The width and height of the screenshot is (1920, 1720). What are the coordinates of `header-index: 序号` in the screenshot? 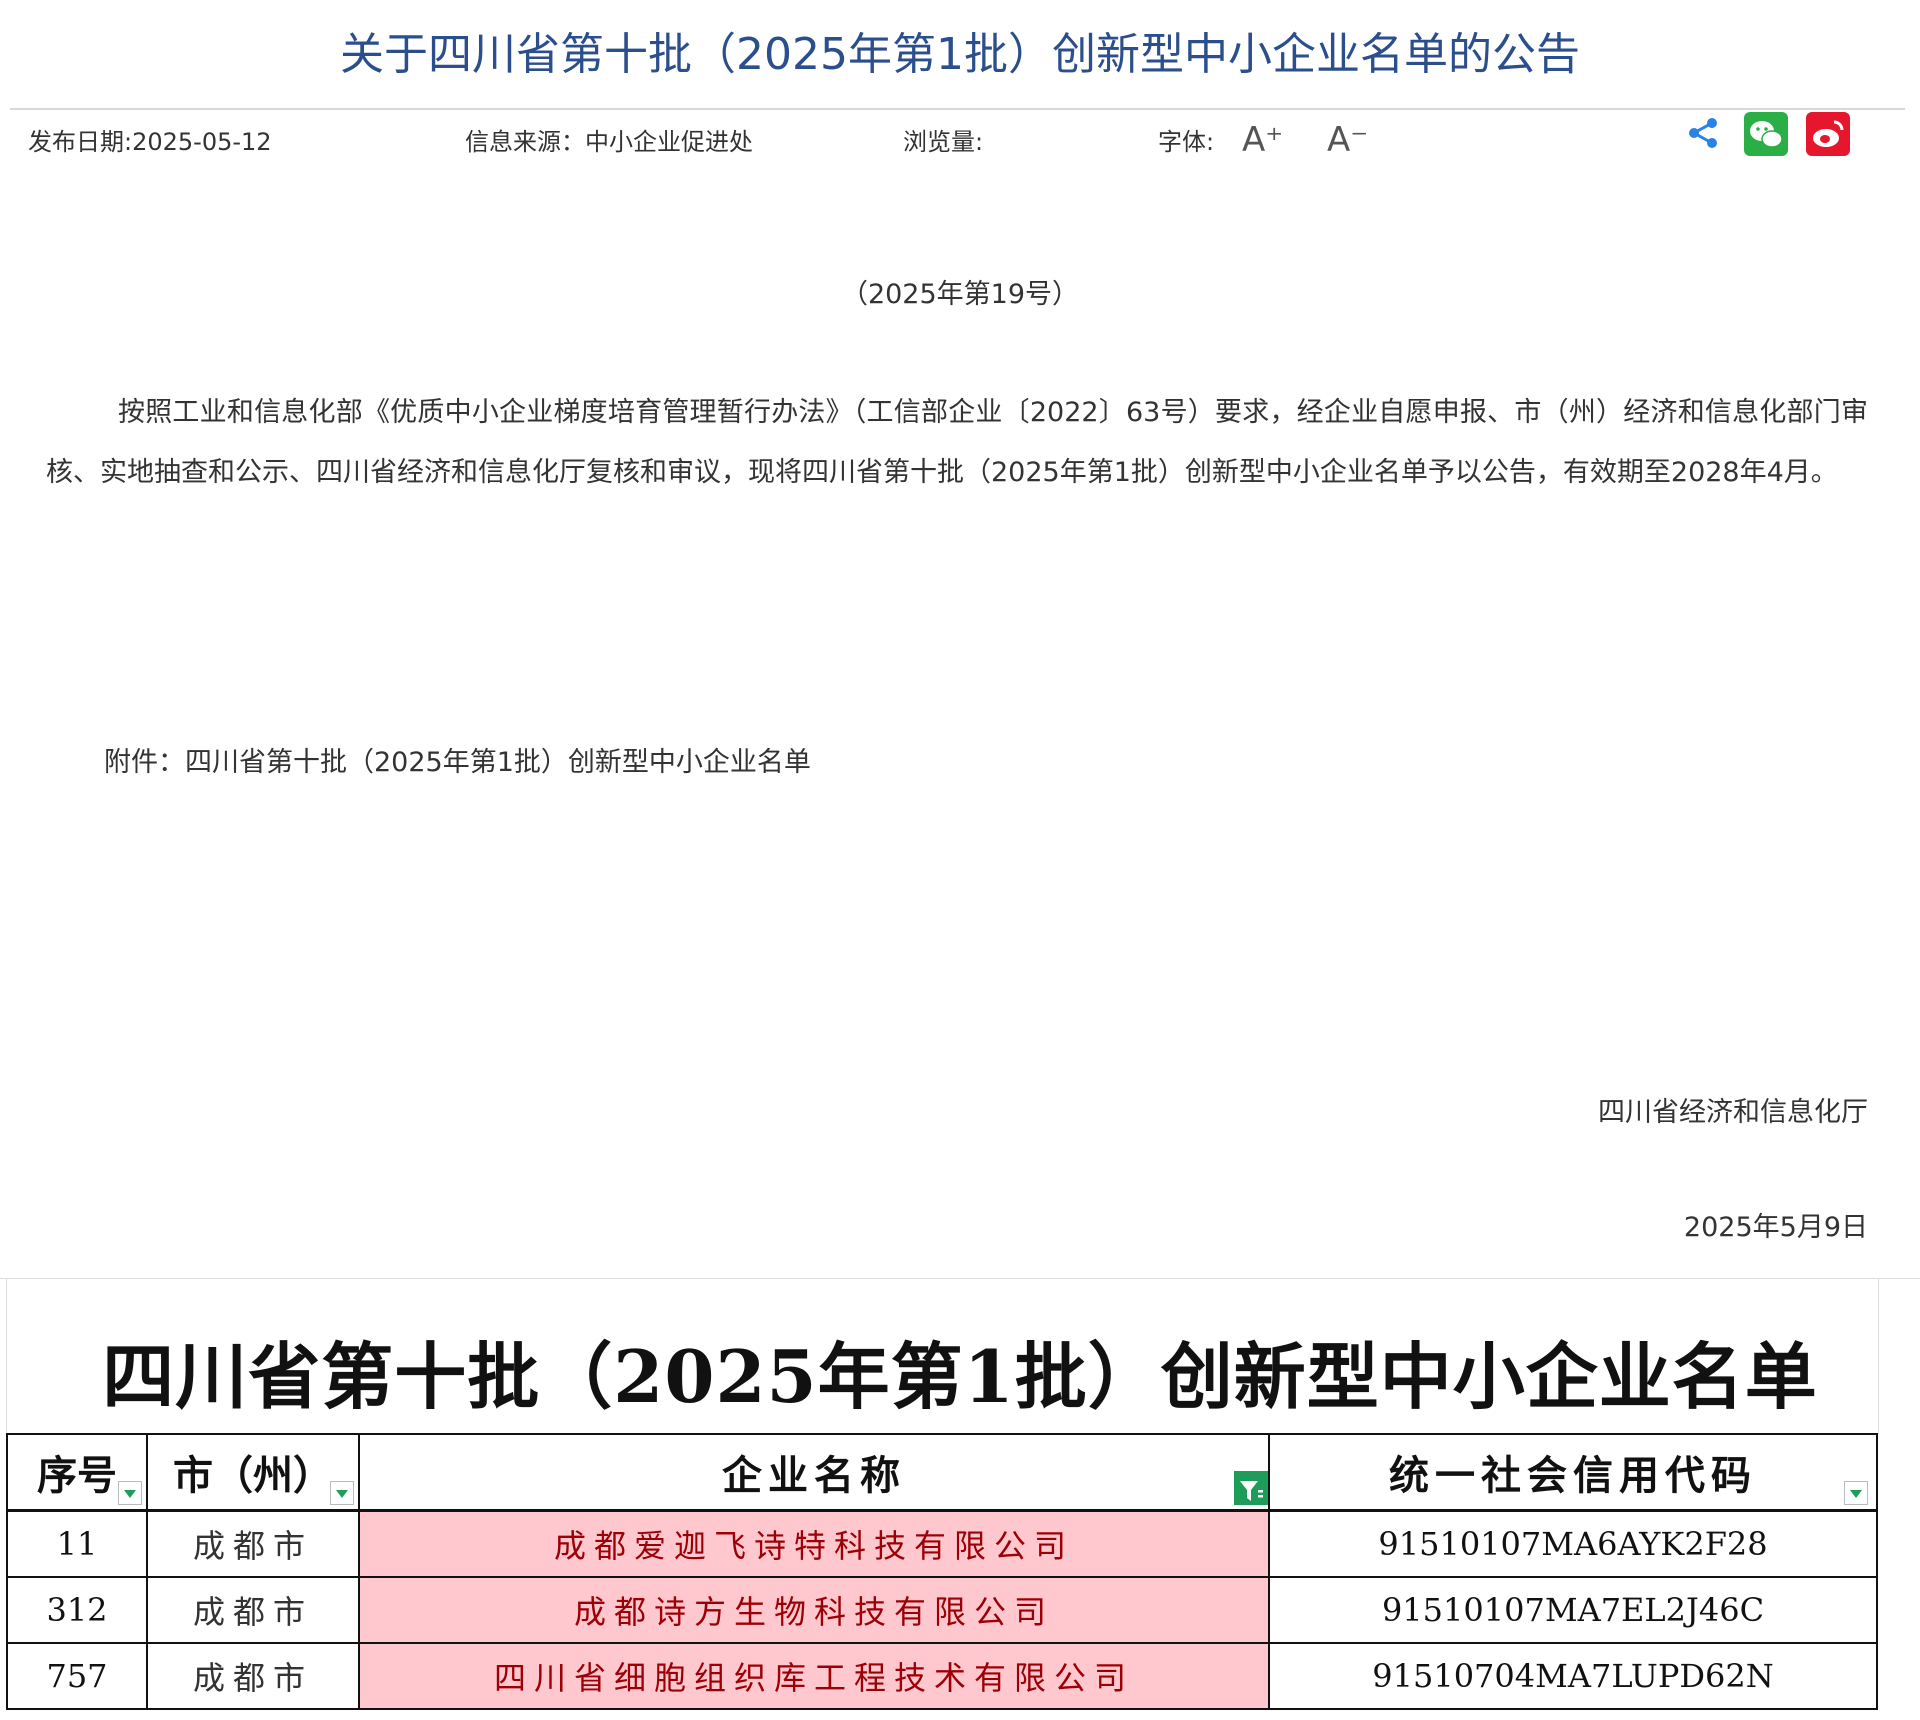 It's located at (77, 1472).